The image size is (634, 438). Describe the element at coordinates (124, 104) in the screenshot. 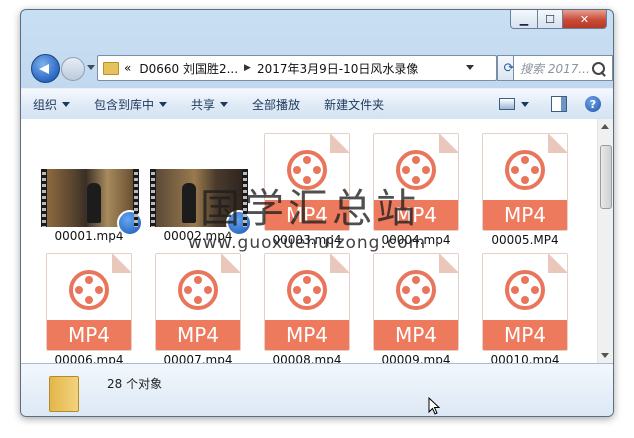

I see `include-in-library-label: 包含到库中` at that location.